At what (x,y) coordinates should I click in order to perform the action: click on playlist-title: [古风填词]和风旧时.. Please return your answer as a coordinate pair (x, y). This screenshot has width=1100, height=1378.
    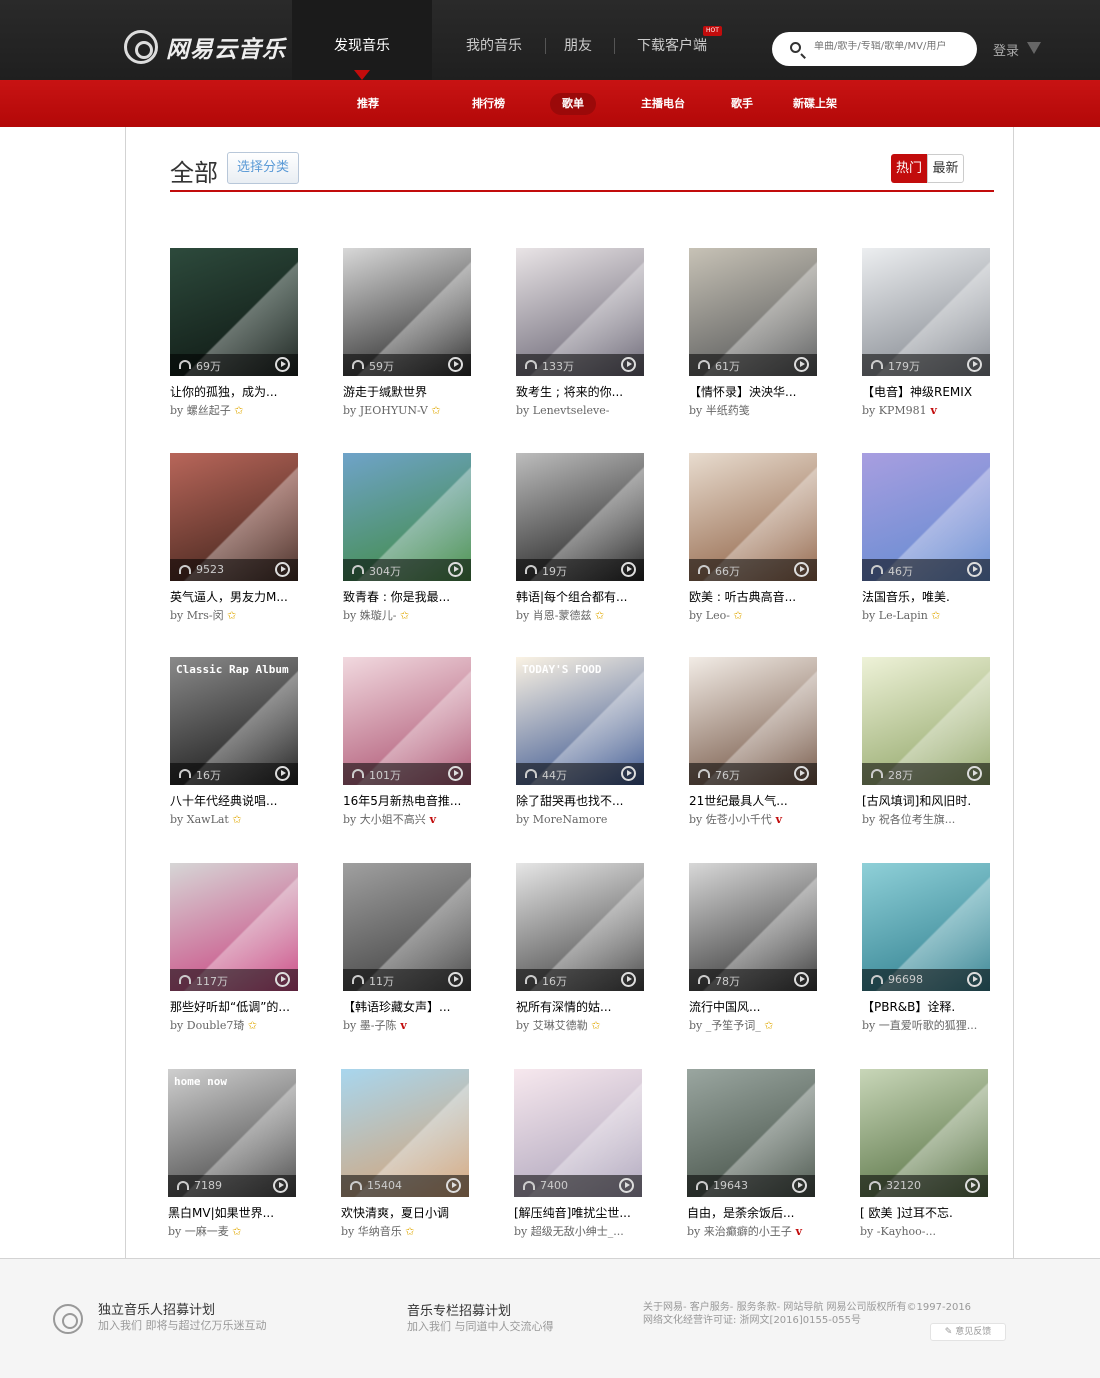
    Looking at the image, I should click on (926, 801).